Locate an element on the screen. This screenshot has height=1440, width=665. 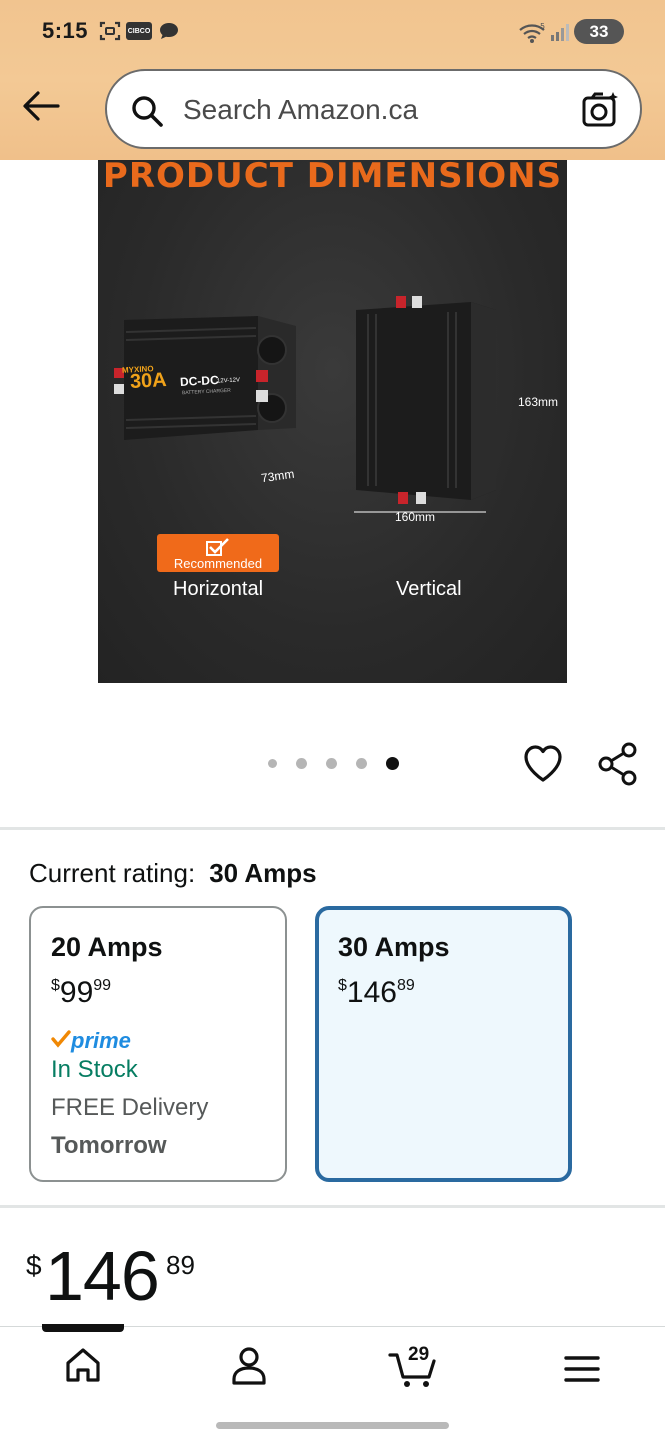
recommended-label: Recommended is located at coordinates (218, 563).